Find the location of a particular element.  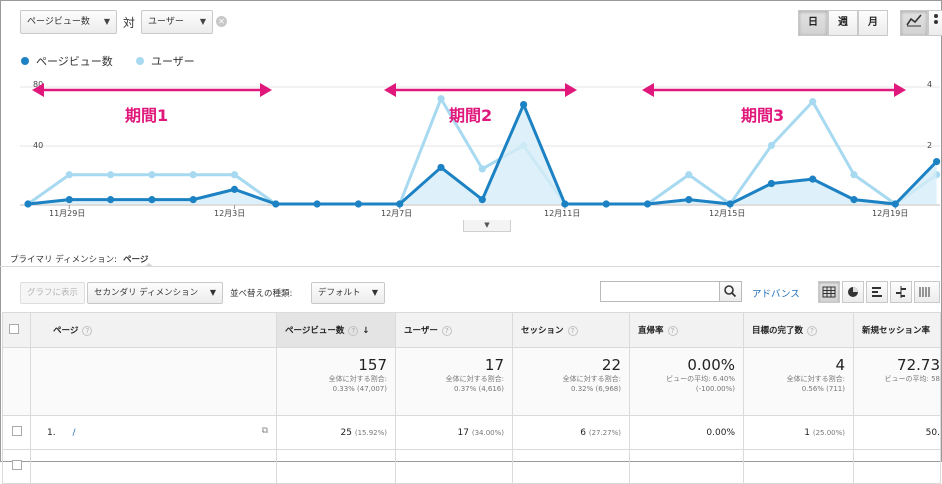

row-users: 17 (34.00%) is located at coordinates (454, 432).